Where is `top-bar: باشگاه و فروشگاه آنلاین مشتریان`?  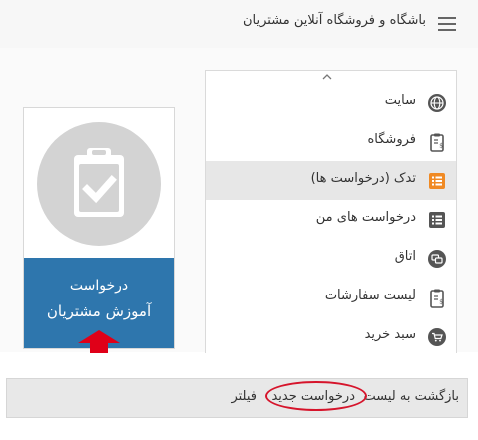 top-bar: باشگاه و فروشگاه آنلاین مشتریان is located at coordinates (239, 24).